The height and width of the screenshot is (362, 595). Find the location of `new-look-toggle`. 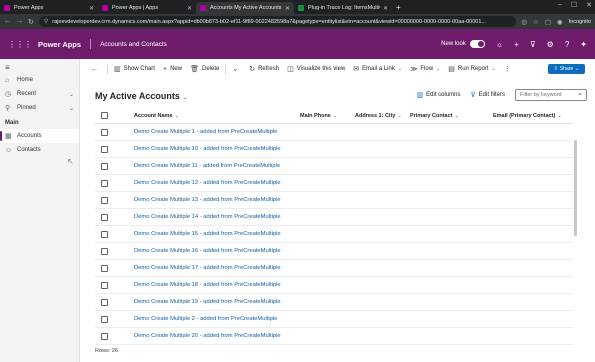

new-look-toggle is located at coordinates (477, 44).